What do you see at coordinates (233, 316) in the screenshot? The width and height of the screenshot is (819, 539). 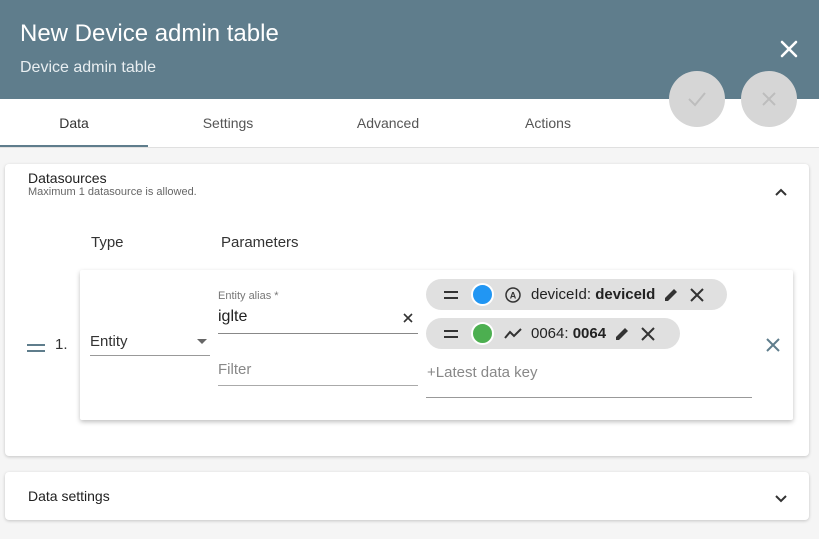 I see `entity-alias-value: iglte` at bounding box center [233, 316].